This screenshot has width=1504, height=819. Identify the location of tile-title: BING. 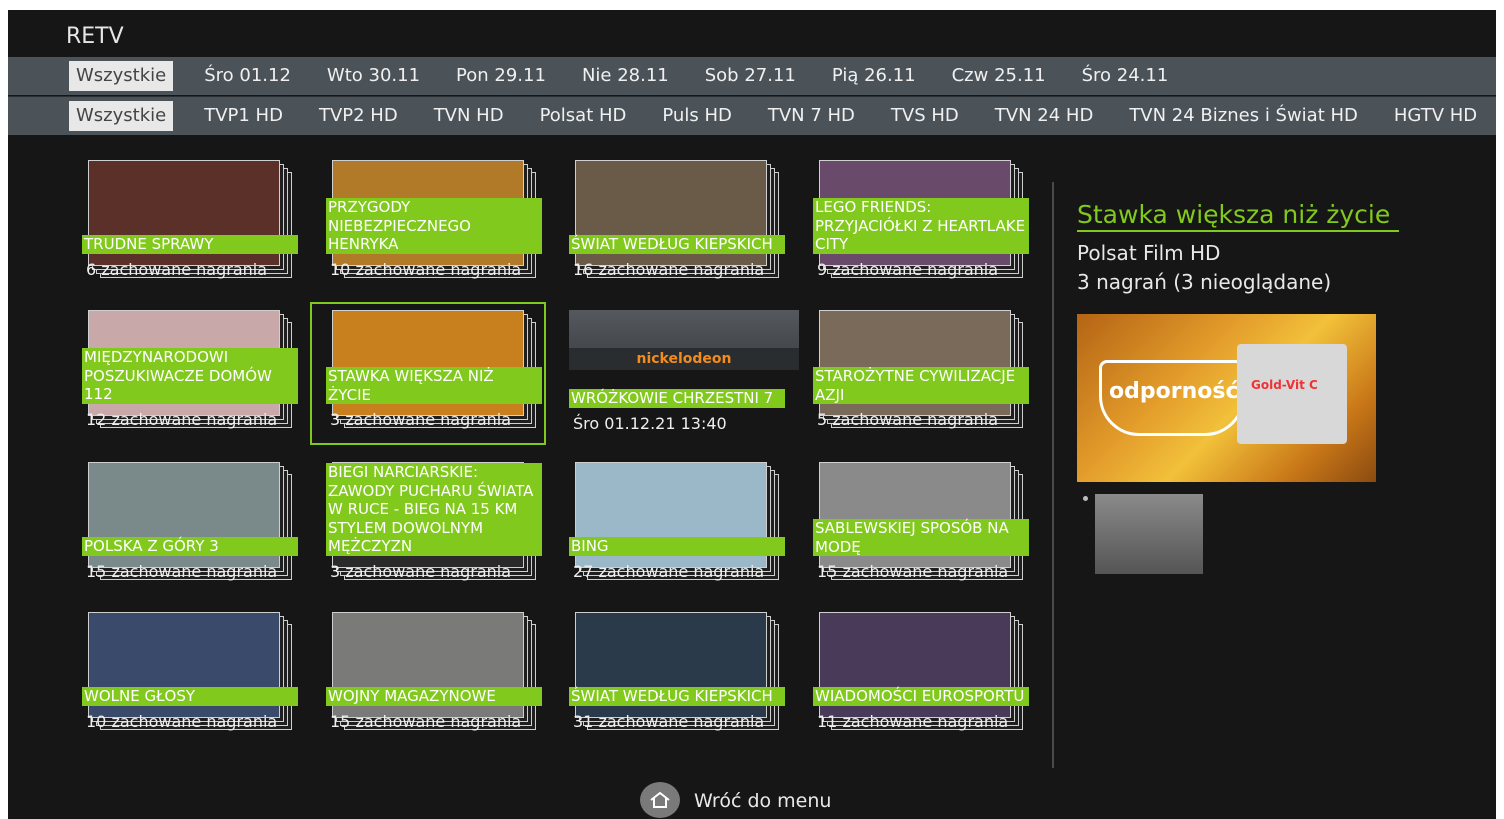
(677, 546).